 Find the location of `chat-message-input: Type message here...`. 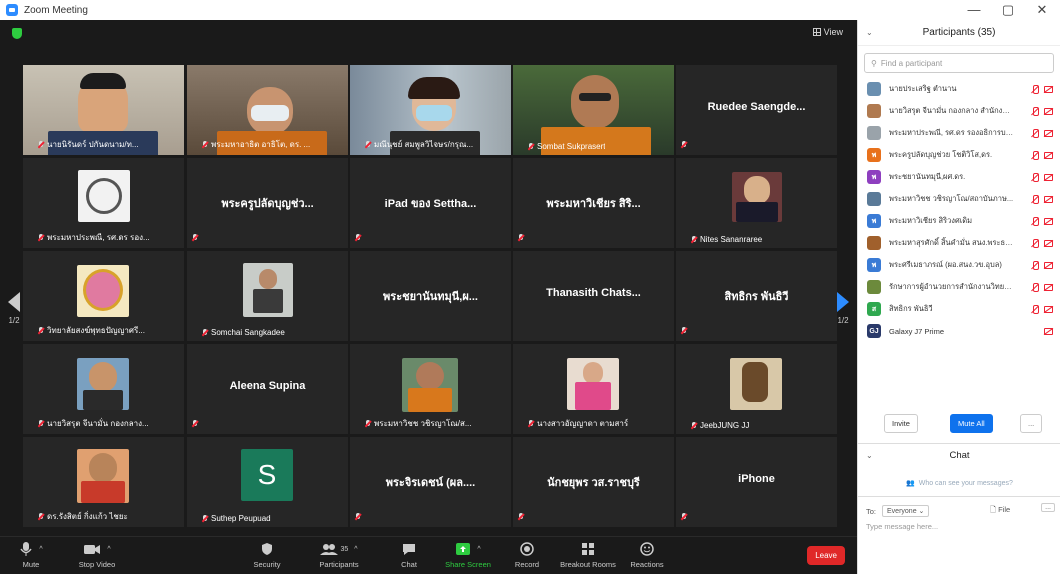

chat-message-input: Type message here... is located at coordinates (902, 526).